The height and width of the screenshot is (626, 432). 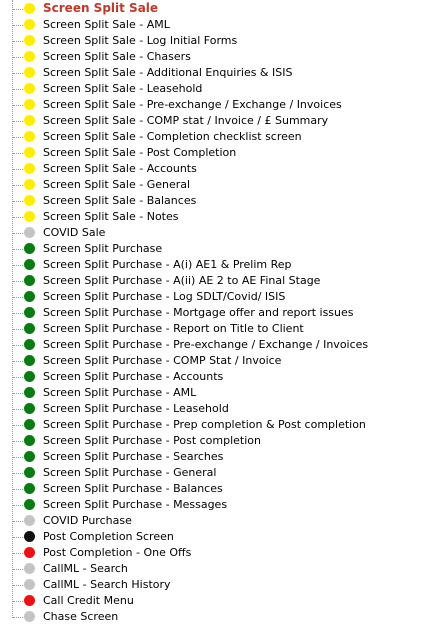 What do you see at coordinates (117, 552) in the screenshot?
I see `tree-item-label: Post Completion - One Offs` at bounding box center [117, 552].